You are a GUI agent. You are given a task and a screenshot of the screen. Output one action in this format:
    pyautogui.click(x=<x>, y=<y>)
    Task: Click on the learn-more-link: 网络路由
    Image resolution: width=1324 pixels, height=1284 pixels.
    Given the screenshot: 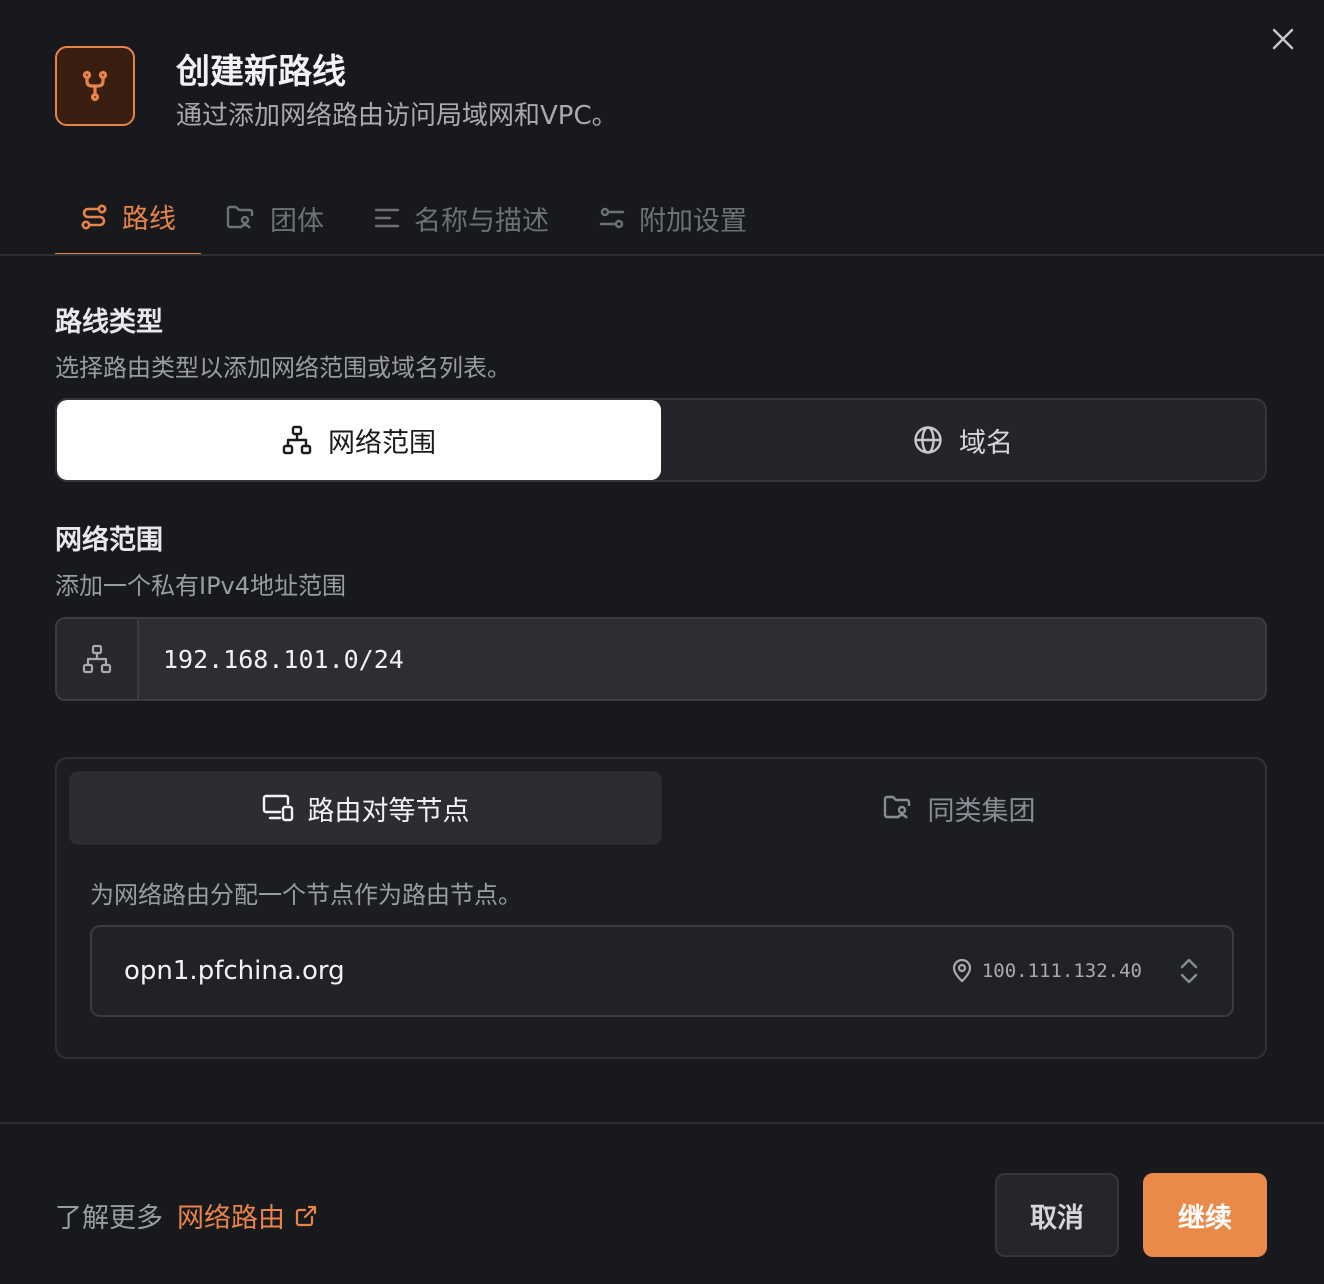 What is the action you would take?
    pyautogui.click(x=247, y=1215)
    